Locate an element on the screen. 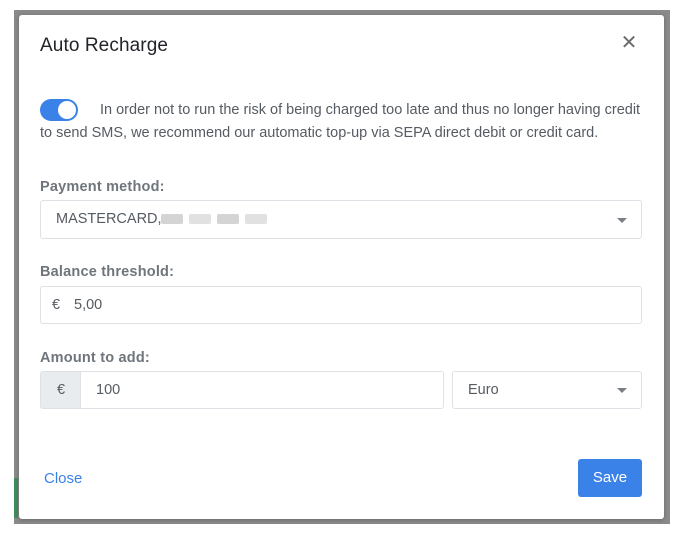  toggle-knob is located at coordinates (67, 110).